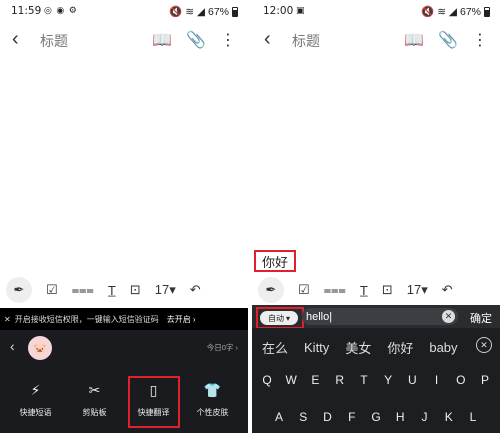  Describe the element at coordinates (279, 417) in the screenshot. I see `key: A` at that location.